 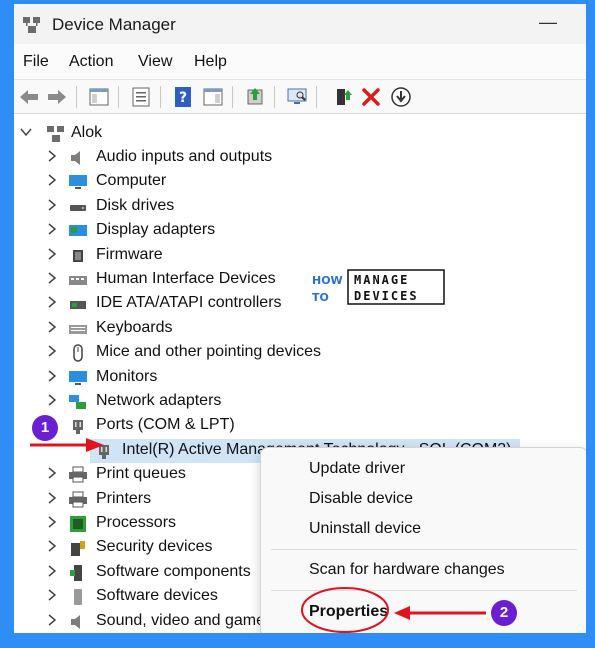 I want to click on back-icon, so click(x=29, y=97).